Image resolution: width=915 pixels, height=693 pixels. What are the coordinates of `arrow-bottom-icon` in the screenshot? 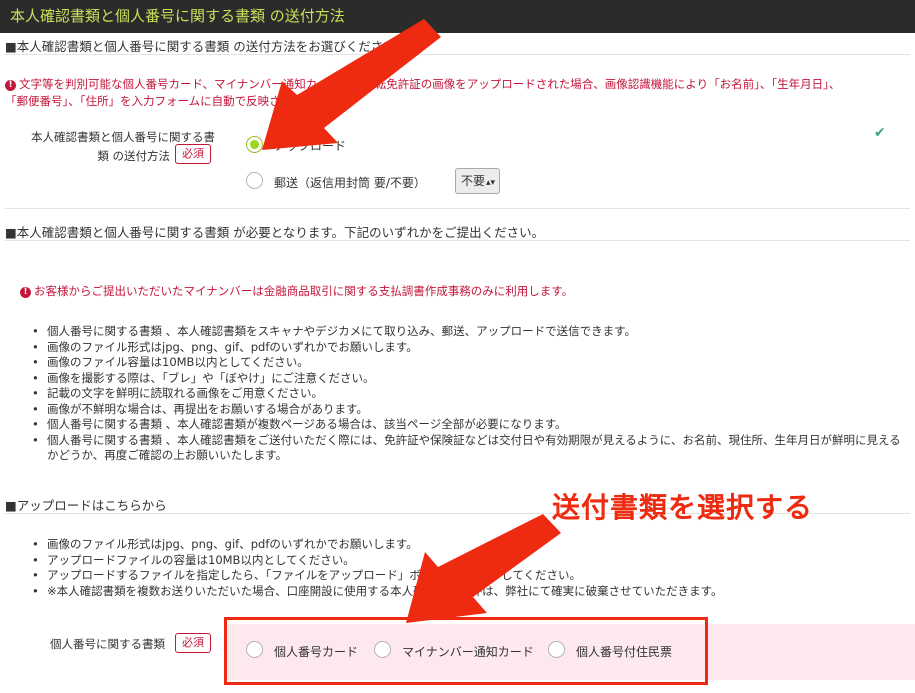 It's located at (483, 568).